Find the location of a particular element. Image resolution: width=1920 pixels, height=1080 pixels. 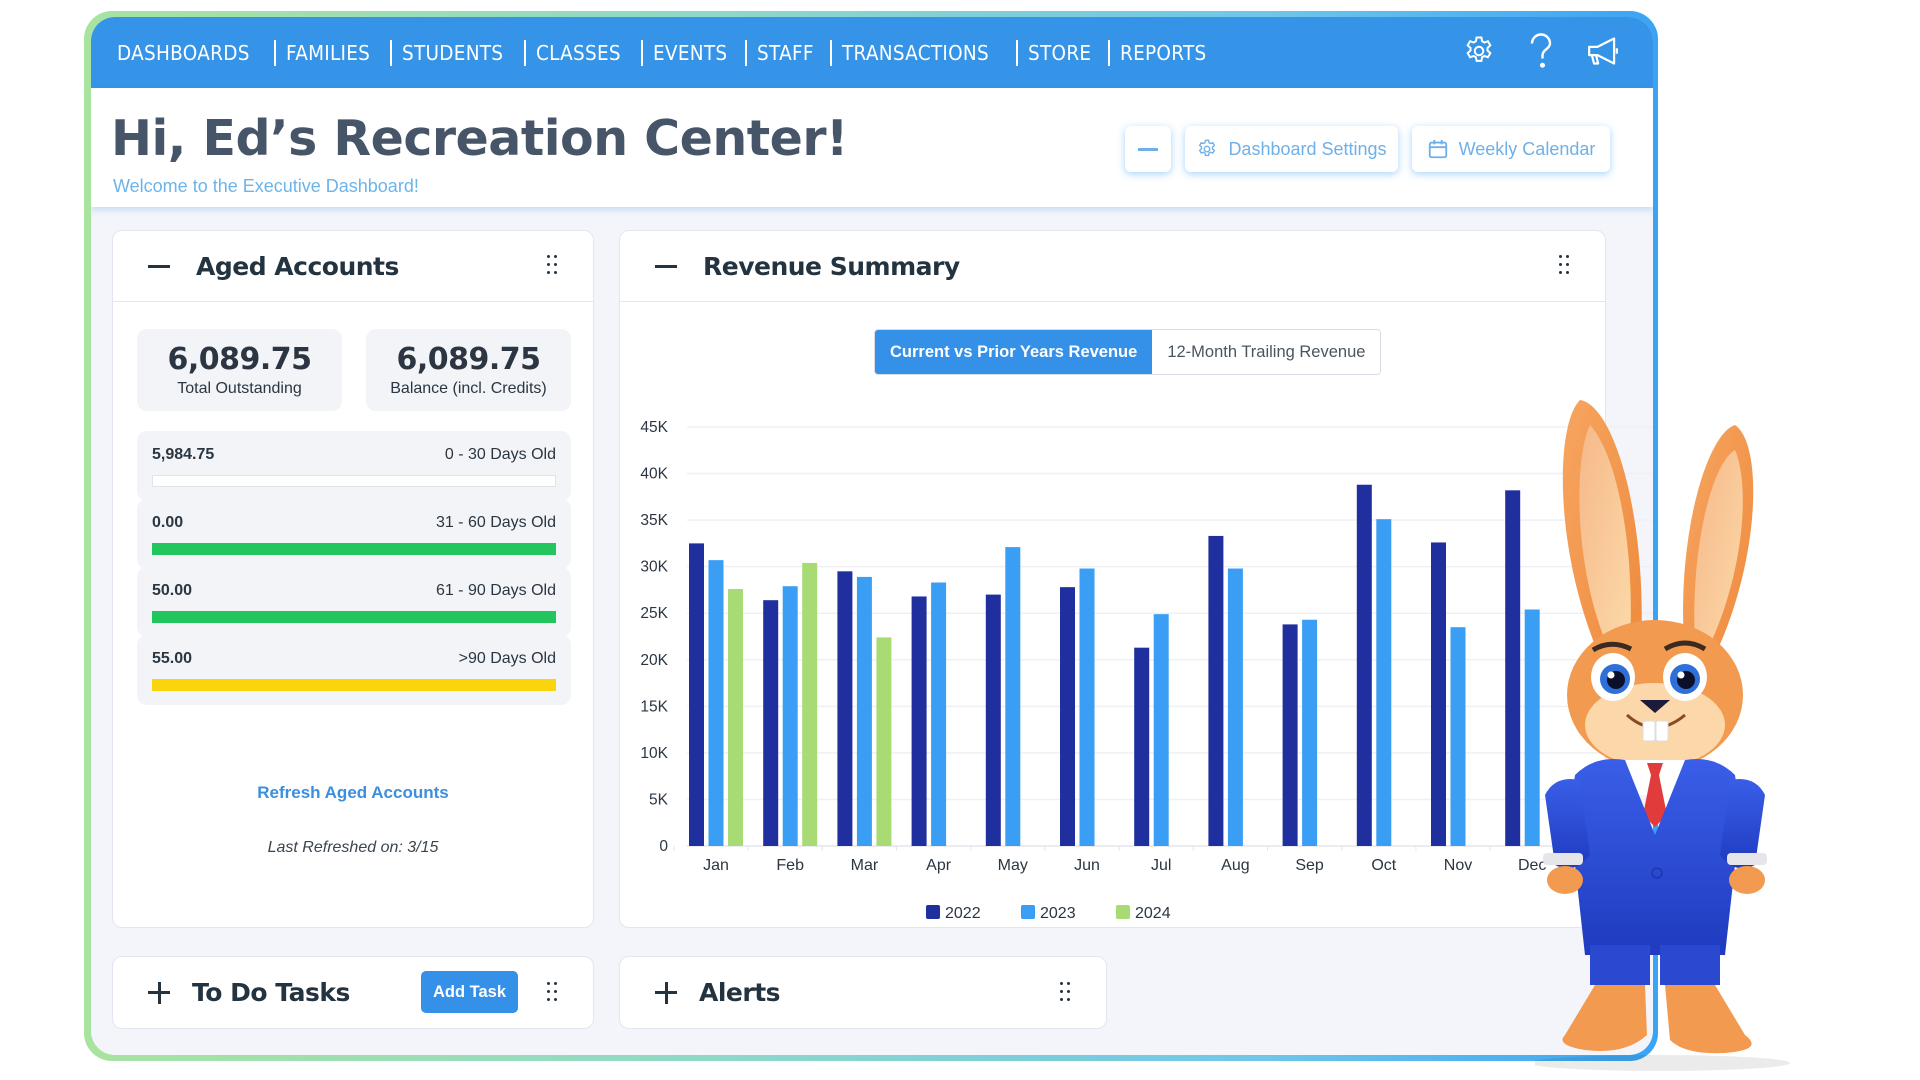

nav-item-students: STUDENTS is located at coordinates (452, 53).